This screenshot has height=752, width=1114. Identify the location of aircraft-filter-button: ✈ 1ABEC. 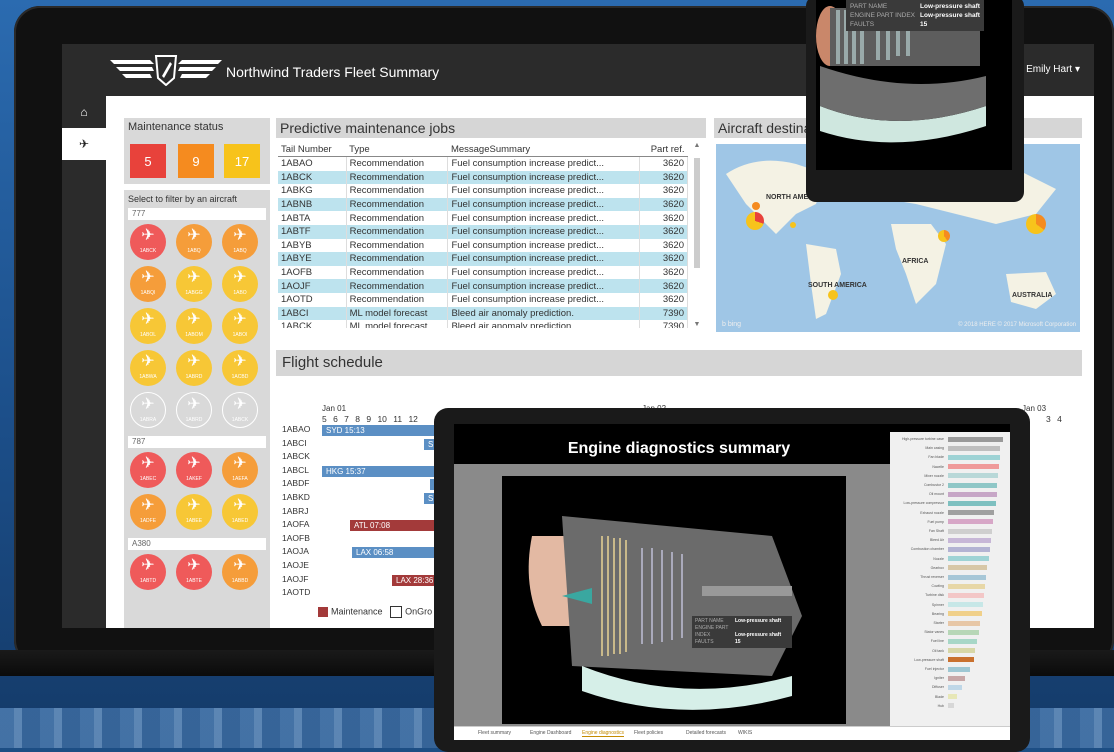
(148, 470).